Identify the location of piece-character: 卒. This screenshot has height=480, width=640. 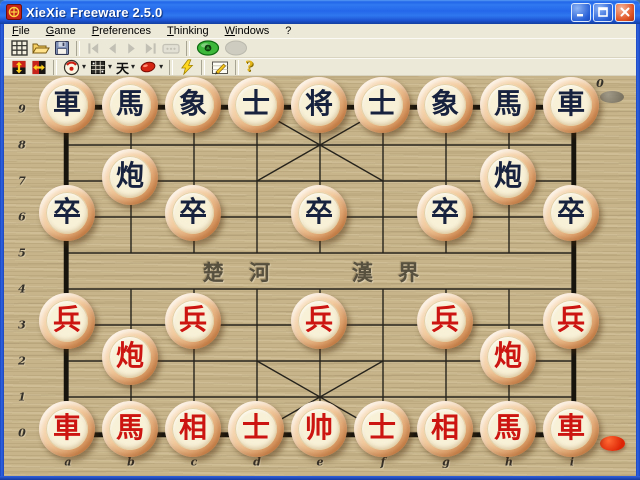
(66, 211).